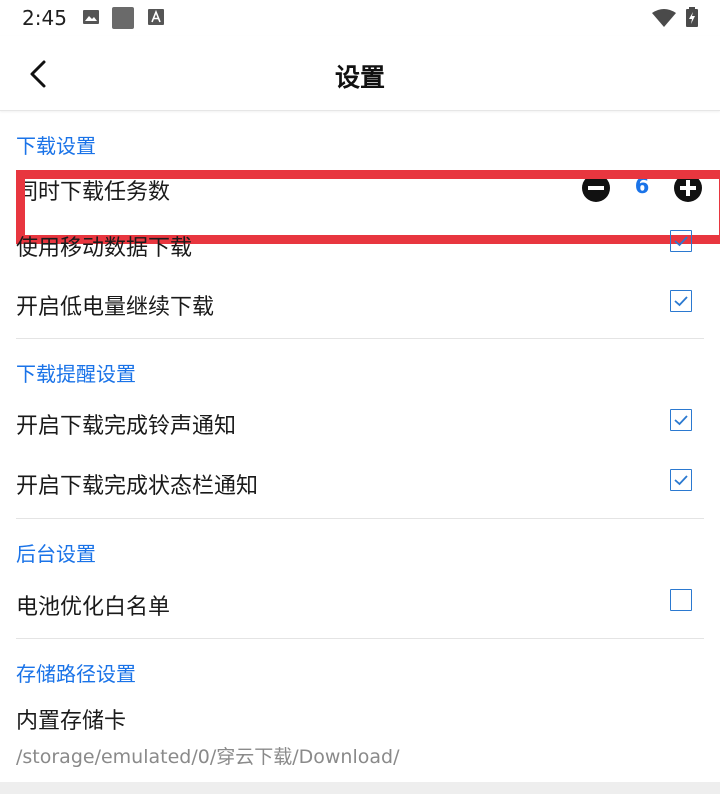 The width and height of the screenshot is (720, 794). Describe the element at coordinates (115, 307) in the screenshot. I see `low-battery-label: 开启低电量继续下载` at that location.